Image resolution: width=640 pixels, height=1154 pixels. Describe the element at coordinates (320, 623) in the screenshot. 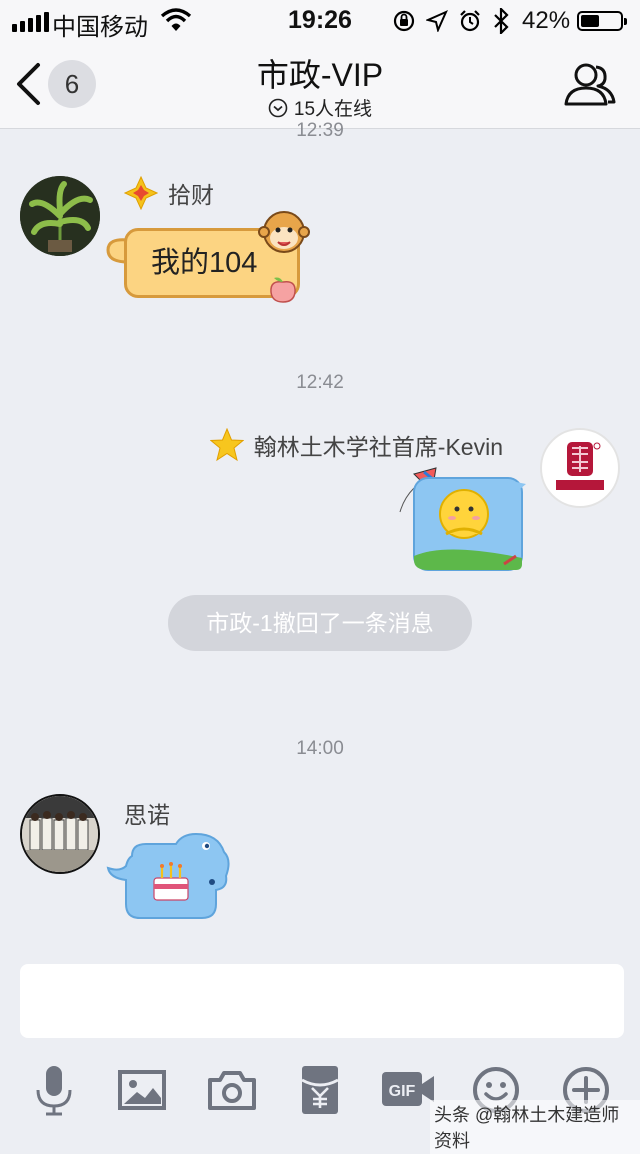

I see `recall-notice: 市政-1撤回了一条消息` at that location.